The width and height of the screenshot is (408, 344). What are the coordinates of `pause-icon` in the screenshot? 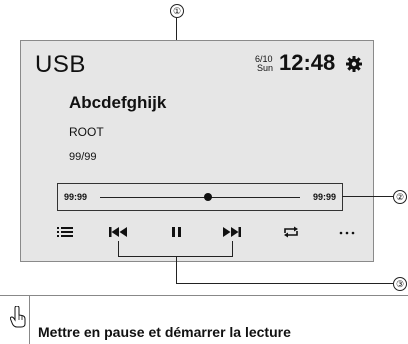 It's located at (181, 233).